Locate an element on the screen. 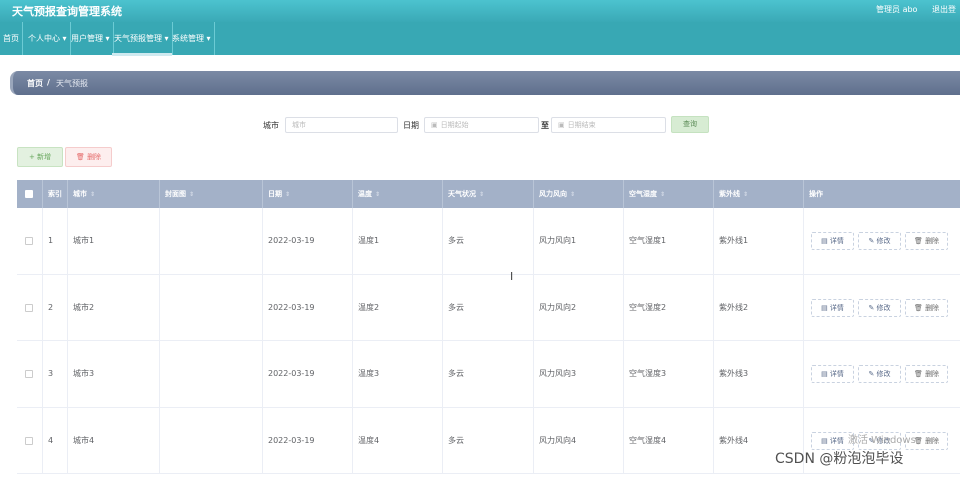 The image size is (960, 479). detail-icon: ▤ is located at coordinates (824, 374).